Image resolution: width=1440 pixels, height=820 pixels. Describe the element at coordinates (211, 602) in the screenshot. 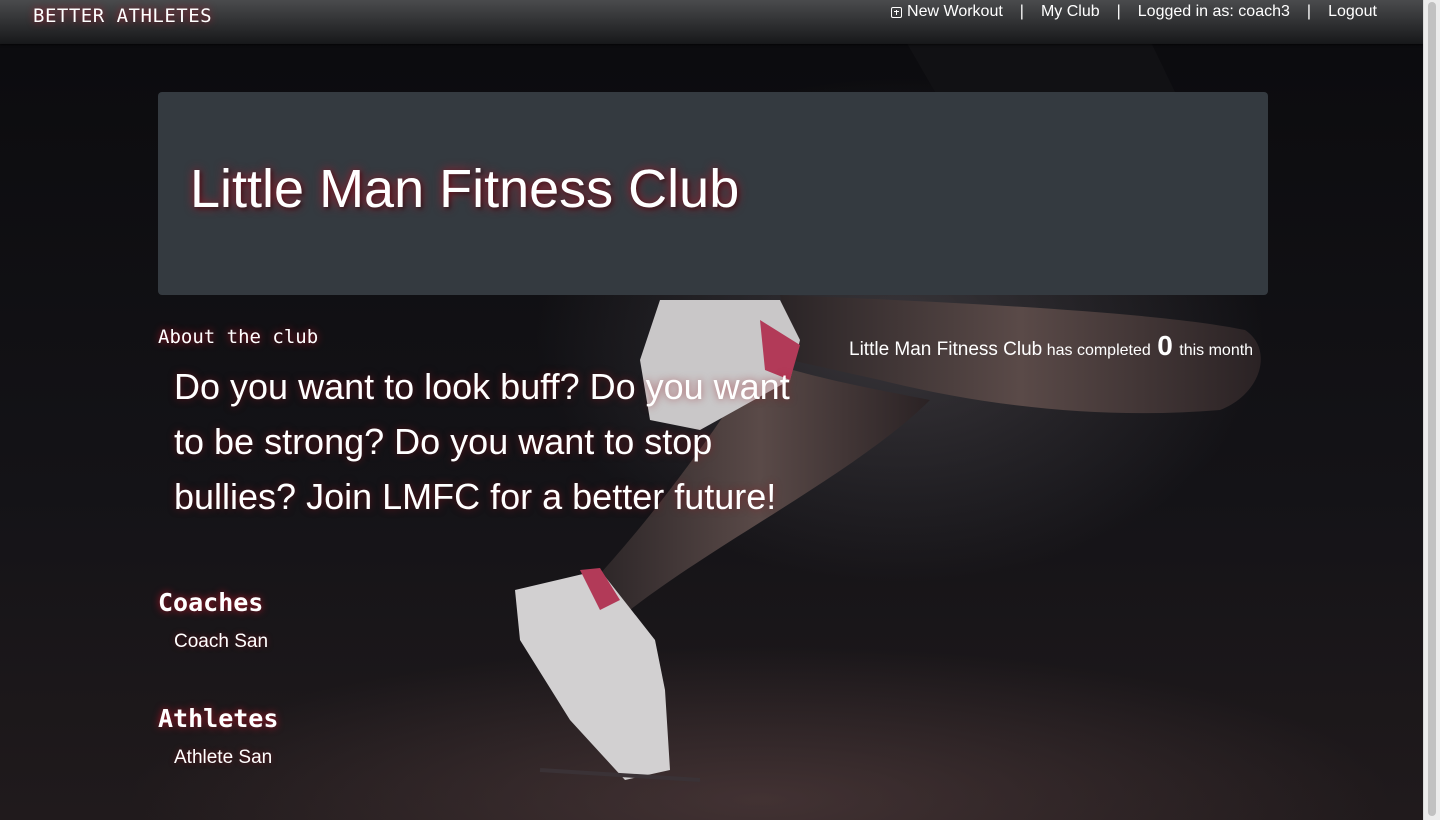

I see `coaches-heading: Coaches` at that location.